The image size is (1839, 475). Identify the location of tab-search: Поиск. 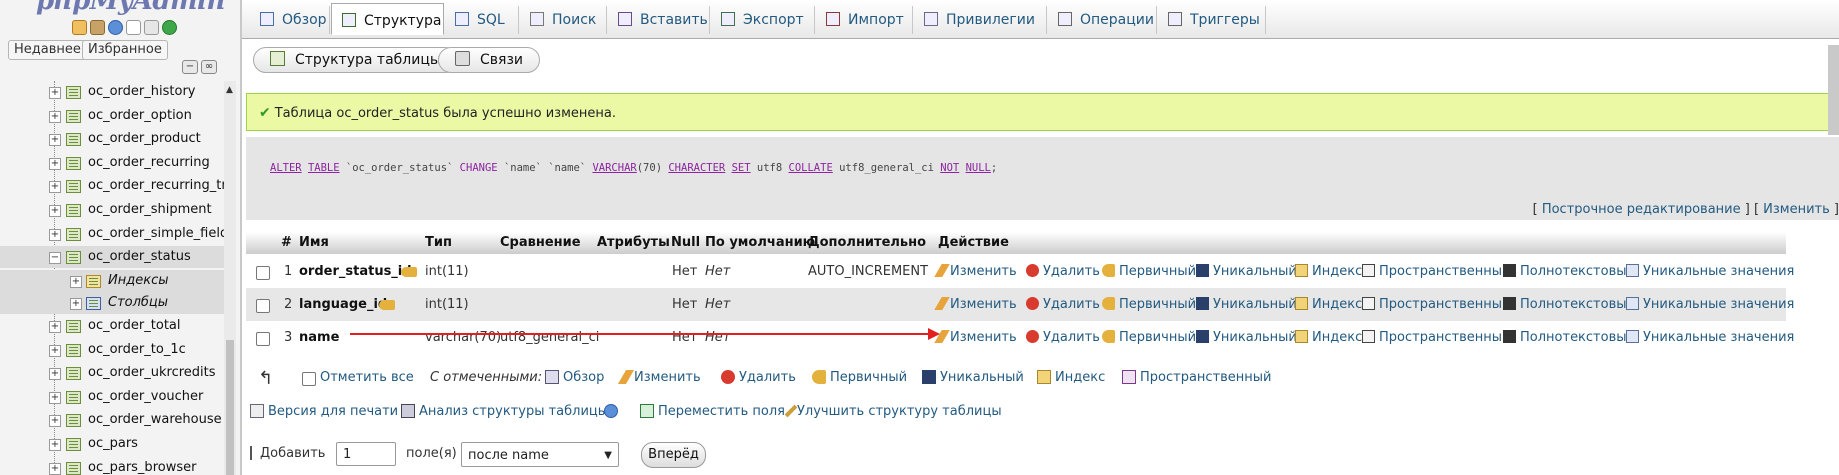
(563, 20).